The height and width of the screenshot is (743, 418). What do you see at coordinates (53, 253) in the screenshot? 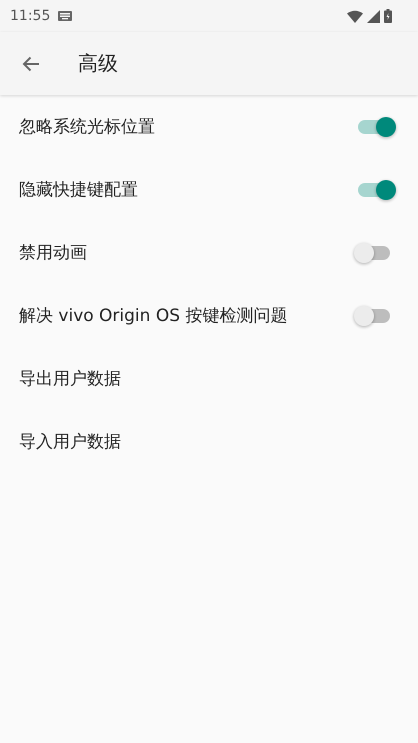
I see `setting-label: 禁用动画` at bounding box center [53, 253].